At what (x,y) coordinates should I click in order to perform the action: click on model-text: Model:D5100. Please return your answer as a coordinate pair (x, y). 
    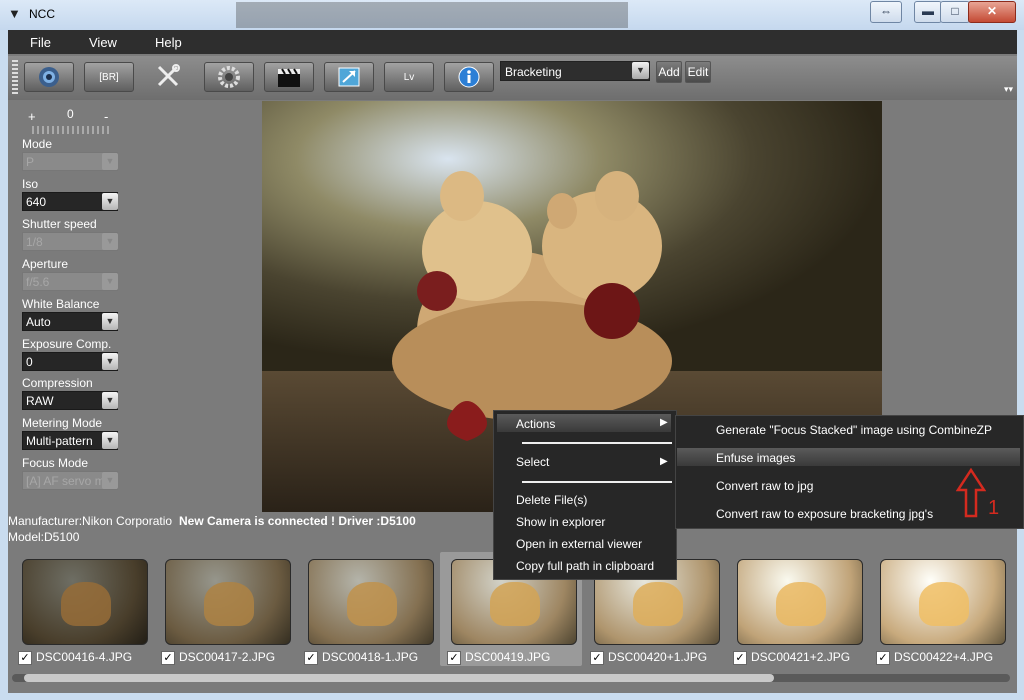
    Looking at the image, I should click on (44, 537).